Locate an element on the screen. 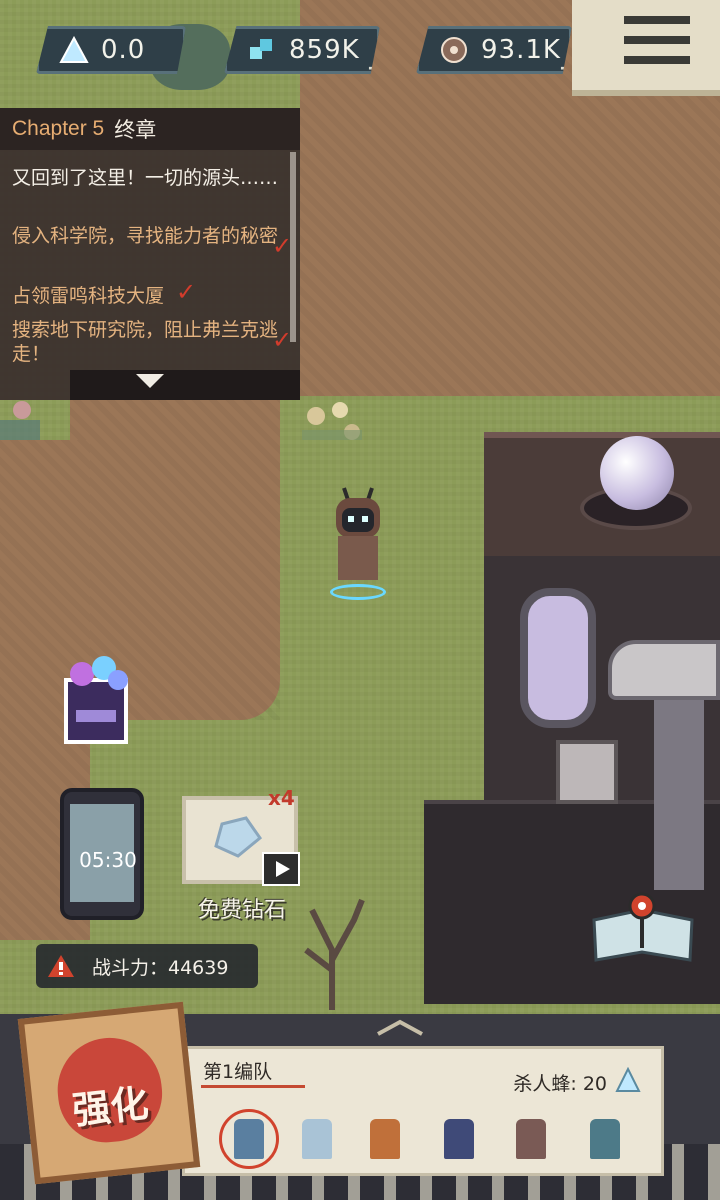  combat-power-text: 战斗力：44639 is located at coordinates (160, 967).